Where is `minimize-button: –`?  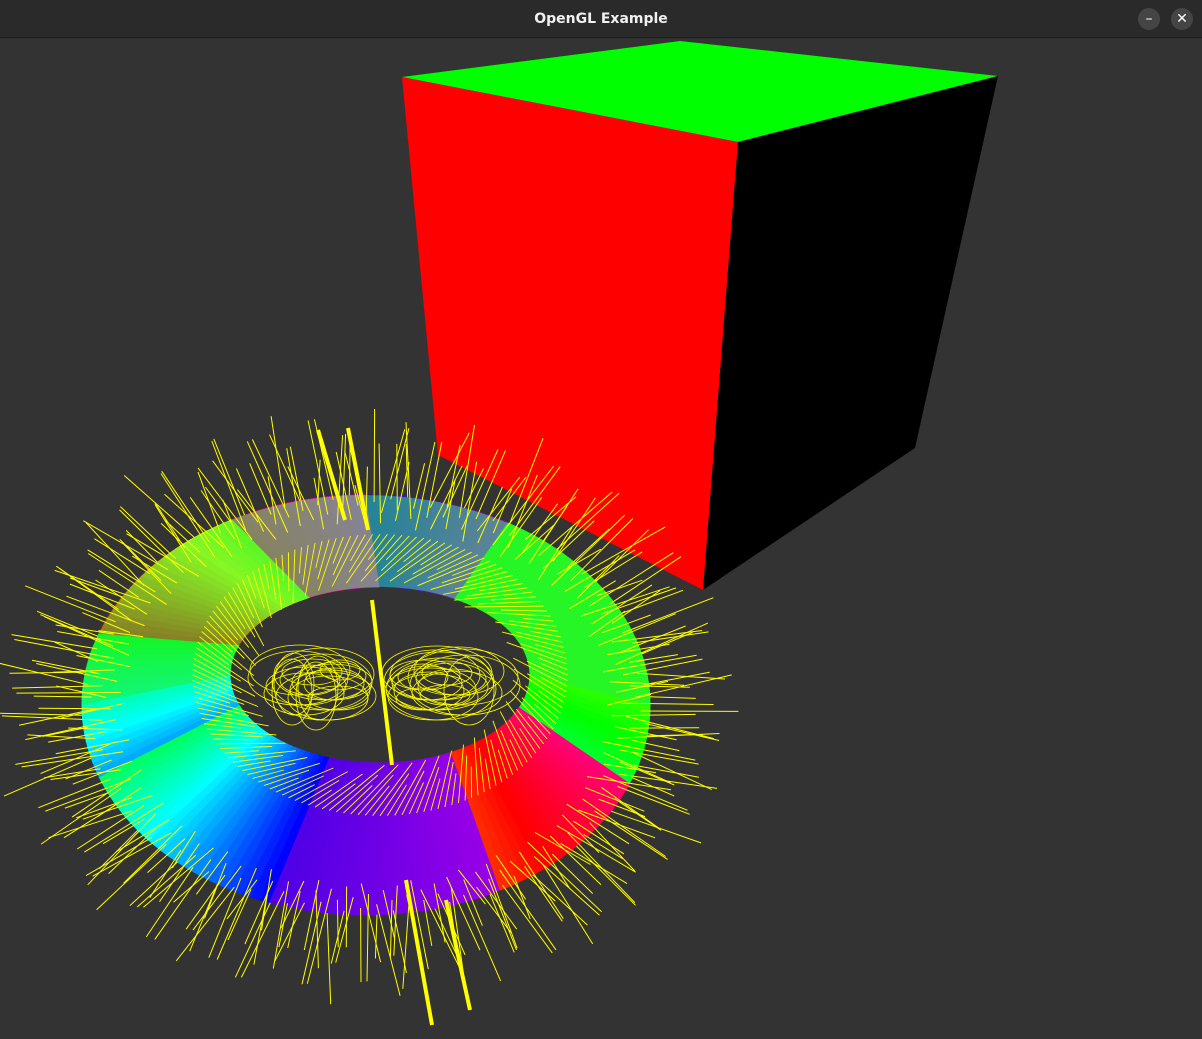 minimize-button: – is located at coordinates (1149, 19).